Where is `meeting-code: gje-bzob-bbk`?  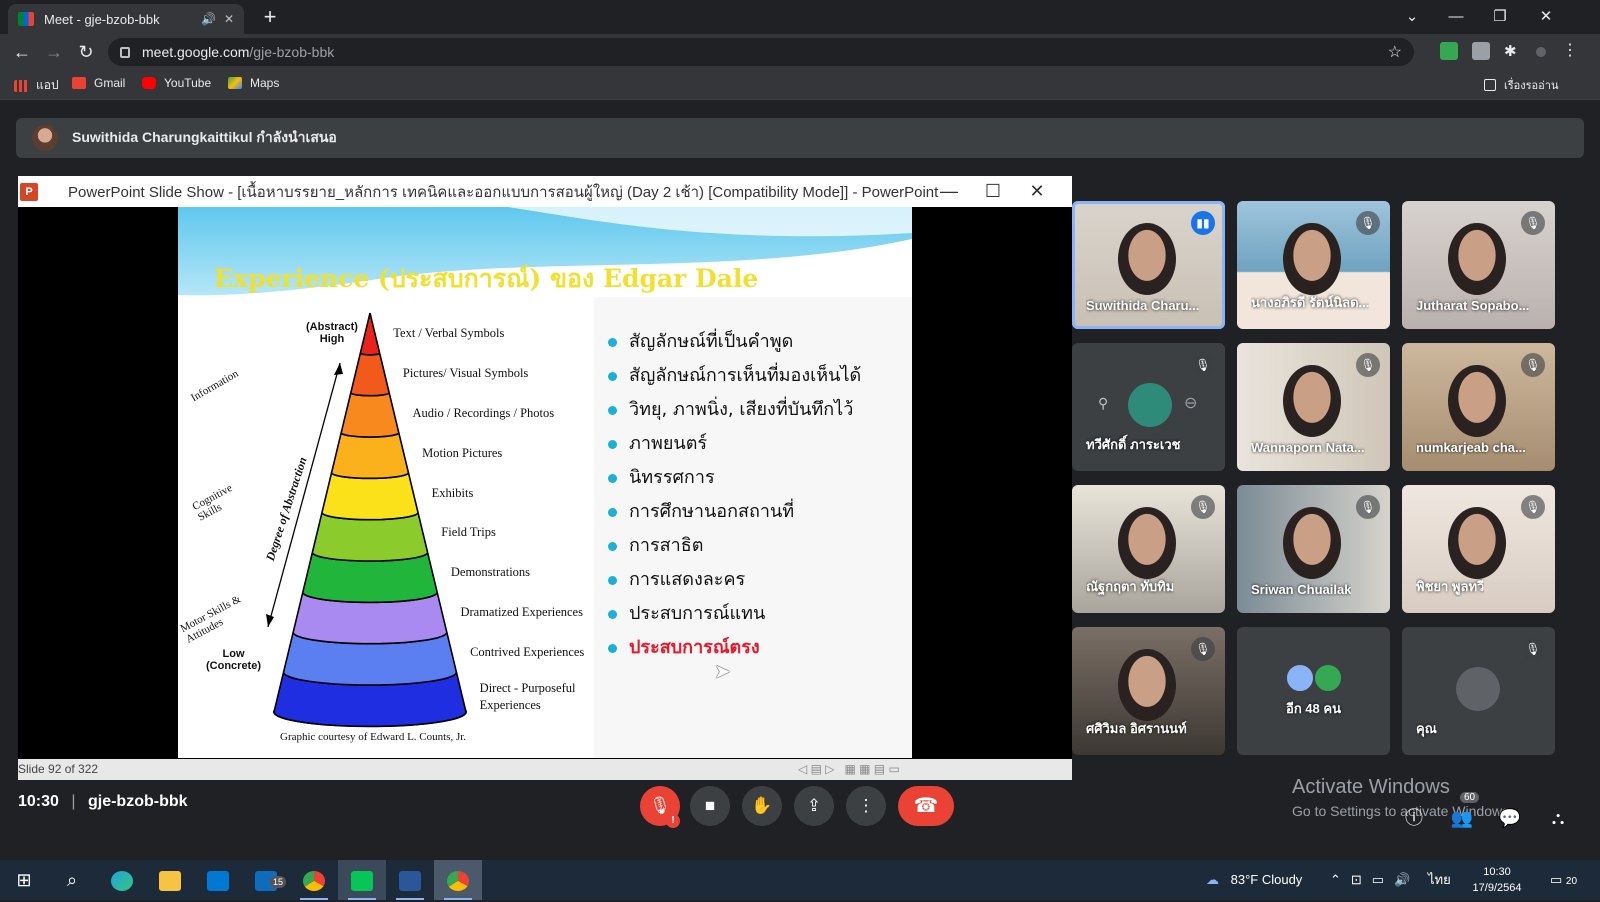 meeting-code: gje-bzob-bbk is located at coordinates (137, 801).